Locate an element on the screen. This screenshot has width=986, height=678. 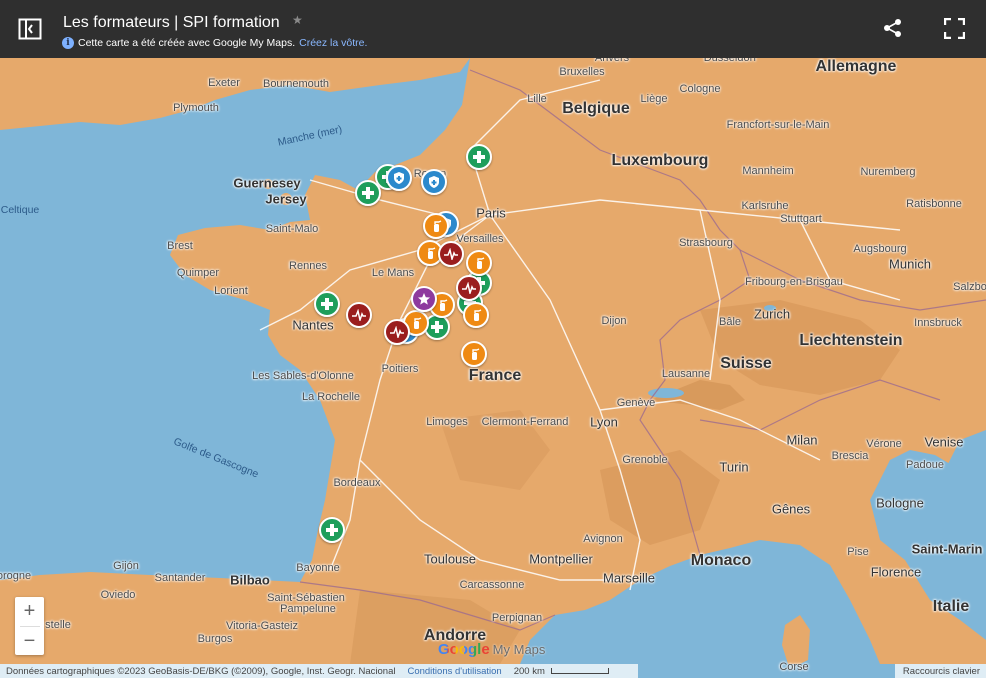
shortcuts-bar: Raccourcis clavier is located at coordinates (940, 671).